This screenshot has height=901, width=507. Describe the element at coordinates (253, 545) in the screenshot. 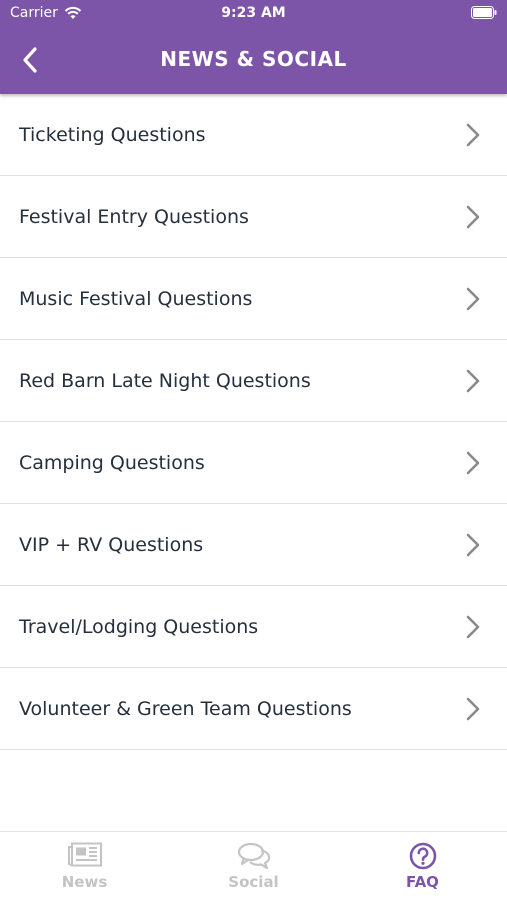

I see `faq-item-vip-rv: VIP + RV Questions` at that location.